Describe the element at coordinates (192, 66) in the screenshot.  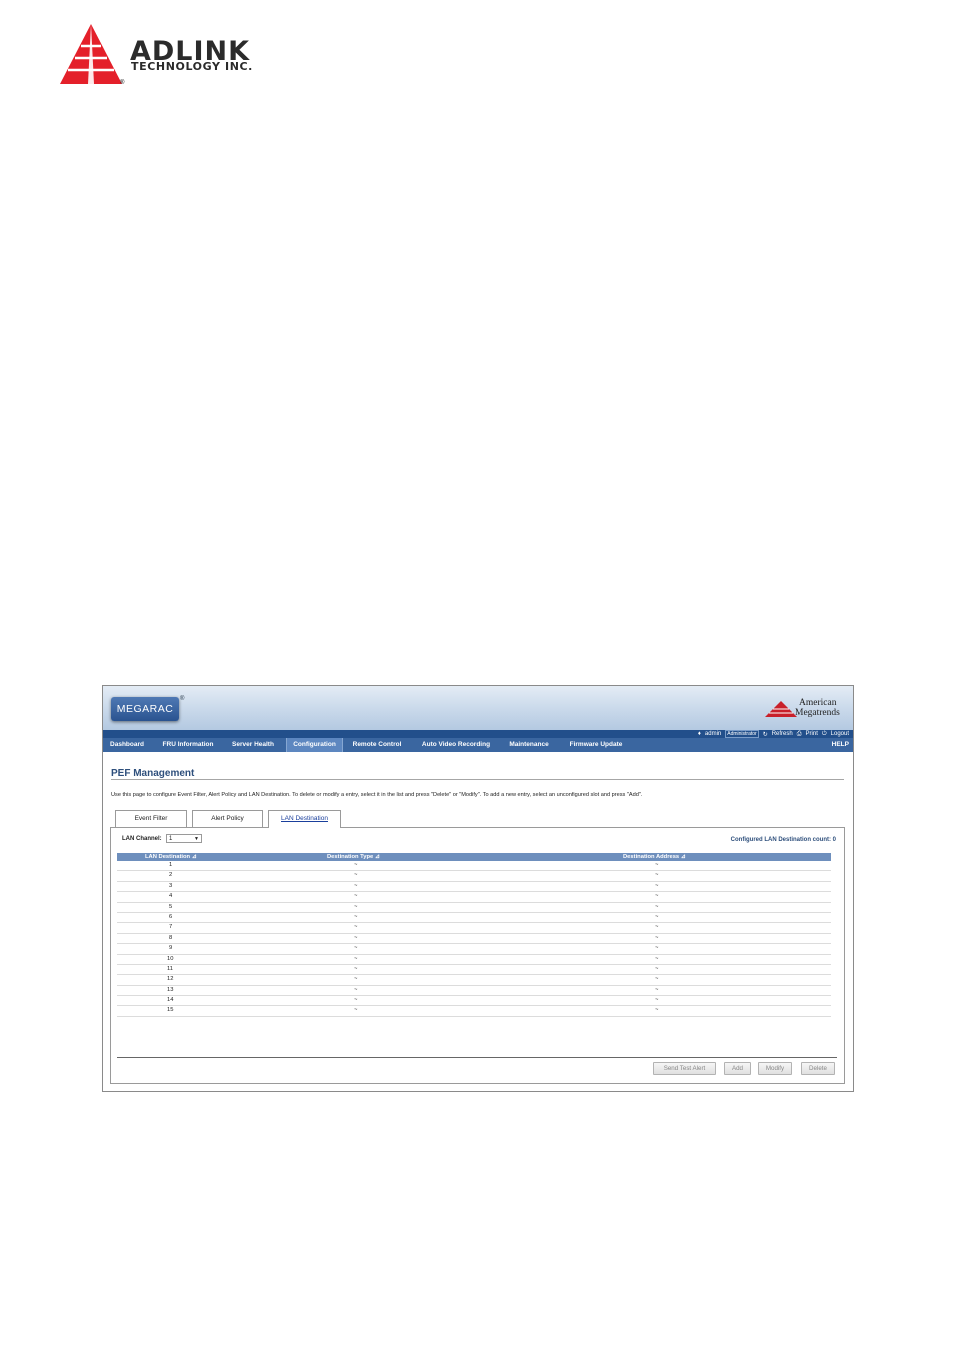
I see `logo-subtitle: TECHNOLOGY INC.` at that location.